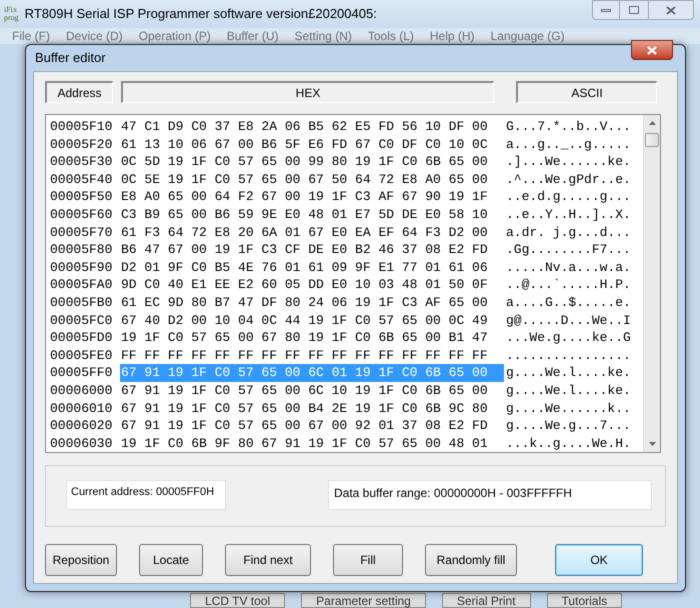 The height and width of the screenshot is (608, 700). Describe the element at coordinates (94, 36) in the screenshot. I see `menu-item: Device (D)` at that location.